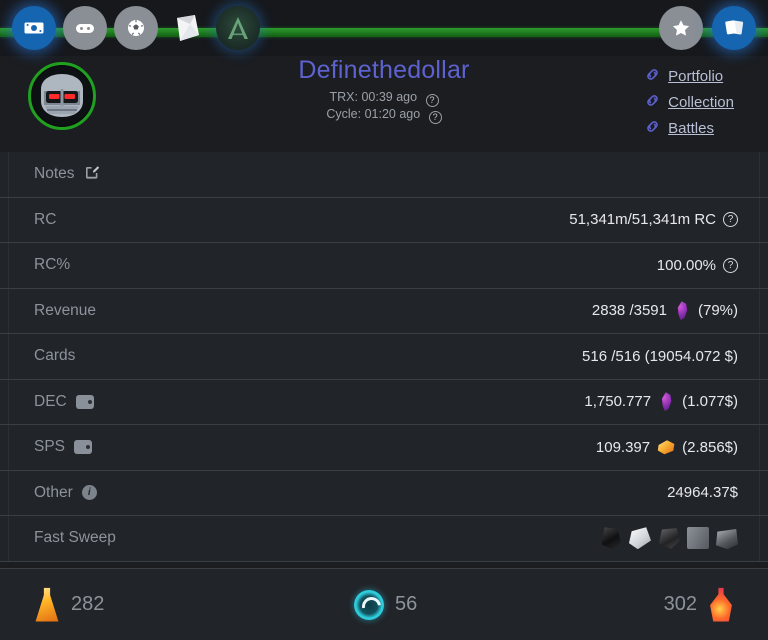  I want to click on row-label: RC, so click(45, 219).